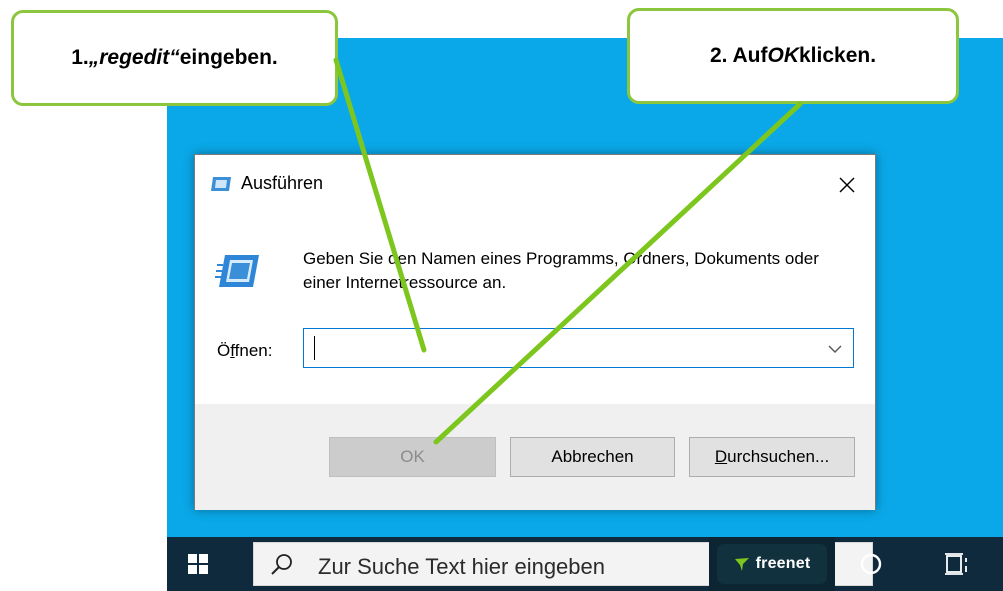  What do you see at coordinates (174, 58) in the screenshot?
I see `callout-step-1: 1. „regedit“ eingeben.` at bounding box center [174, 58].